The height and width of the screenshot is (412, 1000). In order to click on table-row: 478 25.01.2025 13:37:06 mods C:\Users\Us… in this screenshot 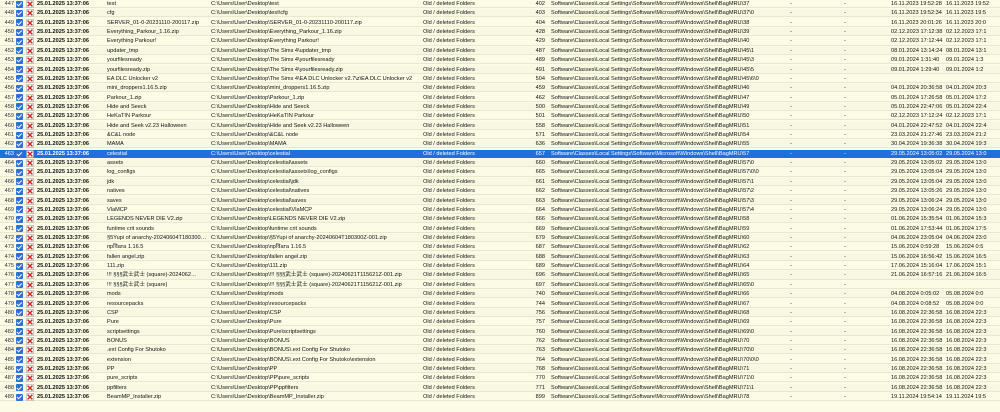, I will do `click(500, 294)`.